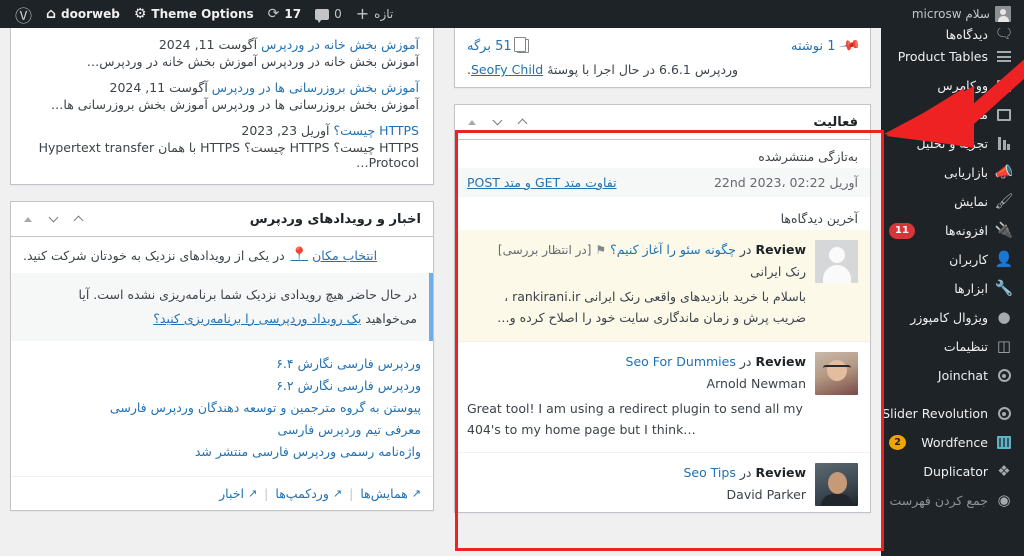  Describe the element at coordinates (257, 318) in the screenshot. I see `schedule-event-link: یک رویداد وردپرسی را برنامه‌ریزی کنید؟` at that location.